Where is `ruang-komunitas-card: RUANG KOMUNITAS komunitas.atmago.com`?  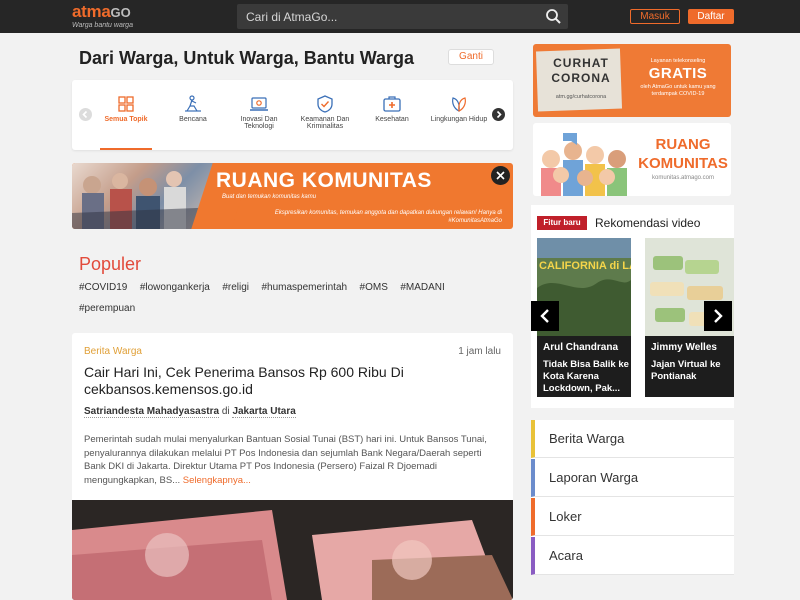
ruang-komunitas-card: RUANG KOMUNITAS komunitas.atmago.com is located at coordinates (632, 159).